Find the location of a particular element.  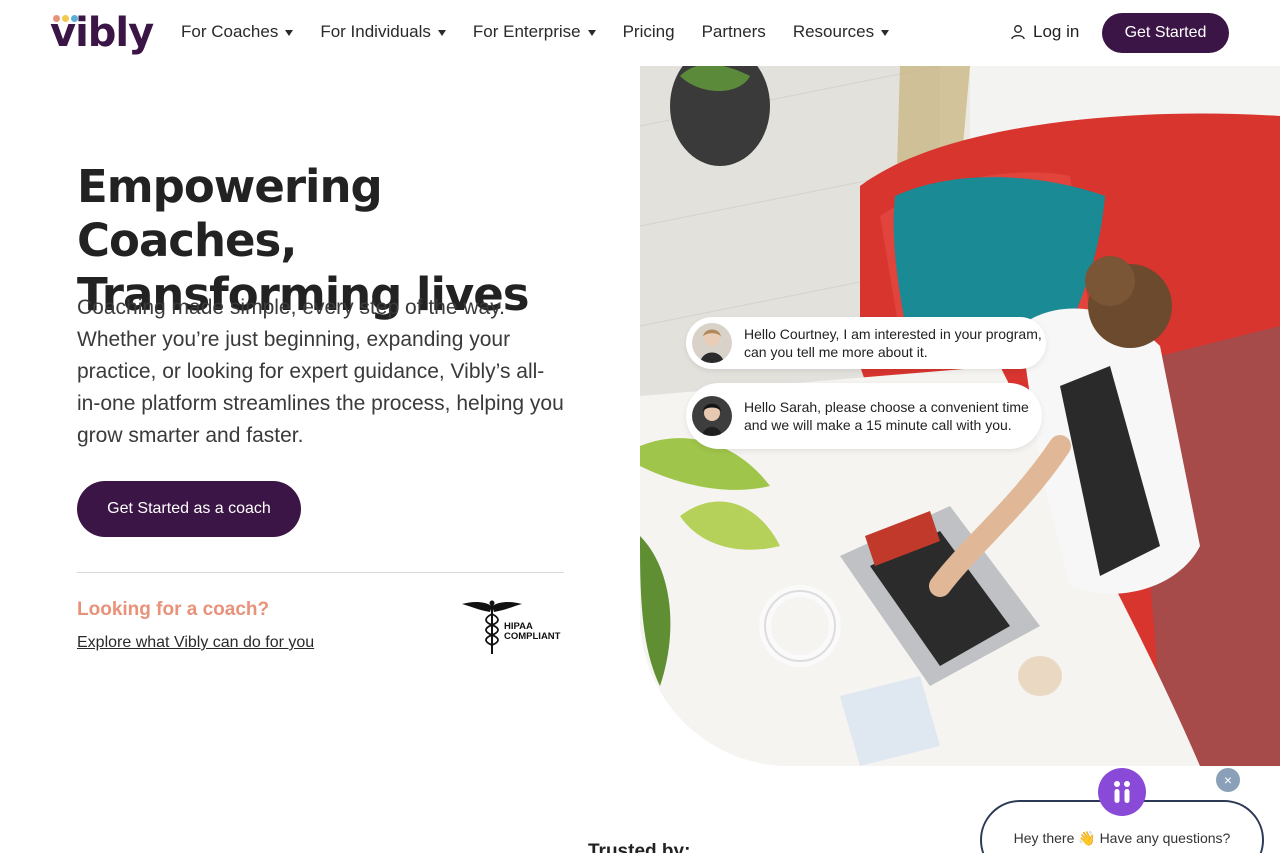

nav-pricing: Pricing is located at coordinates (649, 32).